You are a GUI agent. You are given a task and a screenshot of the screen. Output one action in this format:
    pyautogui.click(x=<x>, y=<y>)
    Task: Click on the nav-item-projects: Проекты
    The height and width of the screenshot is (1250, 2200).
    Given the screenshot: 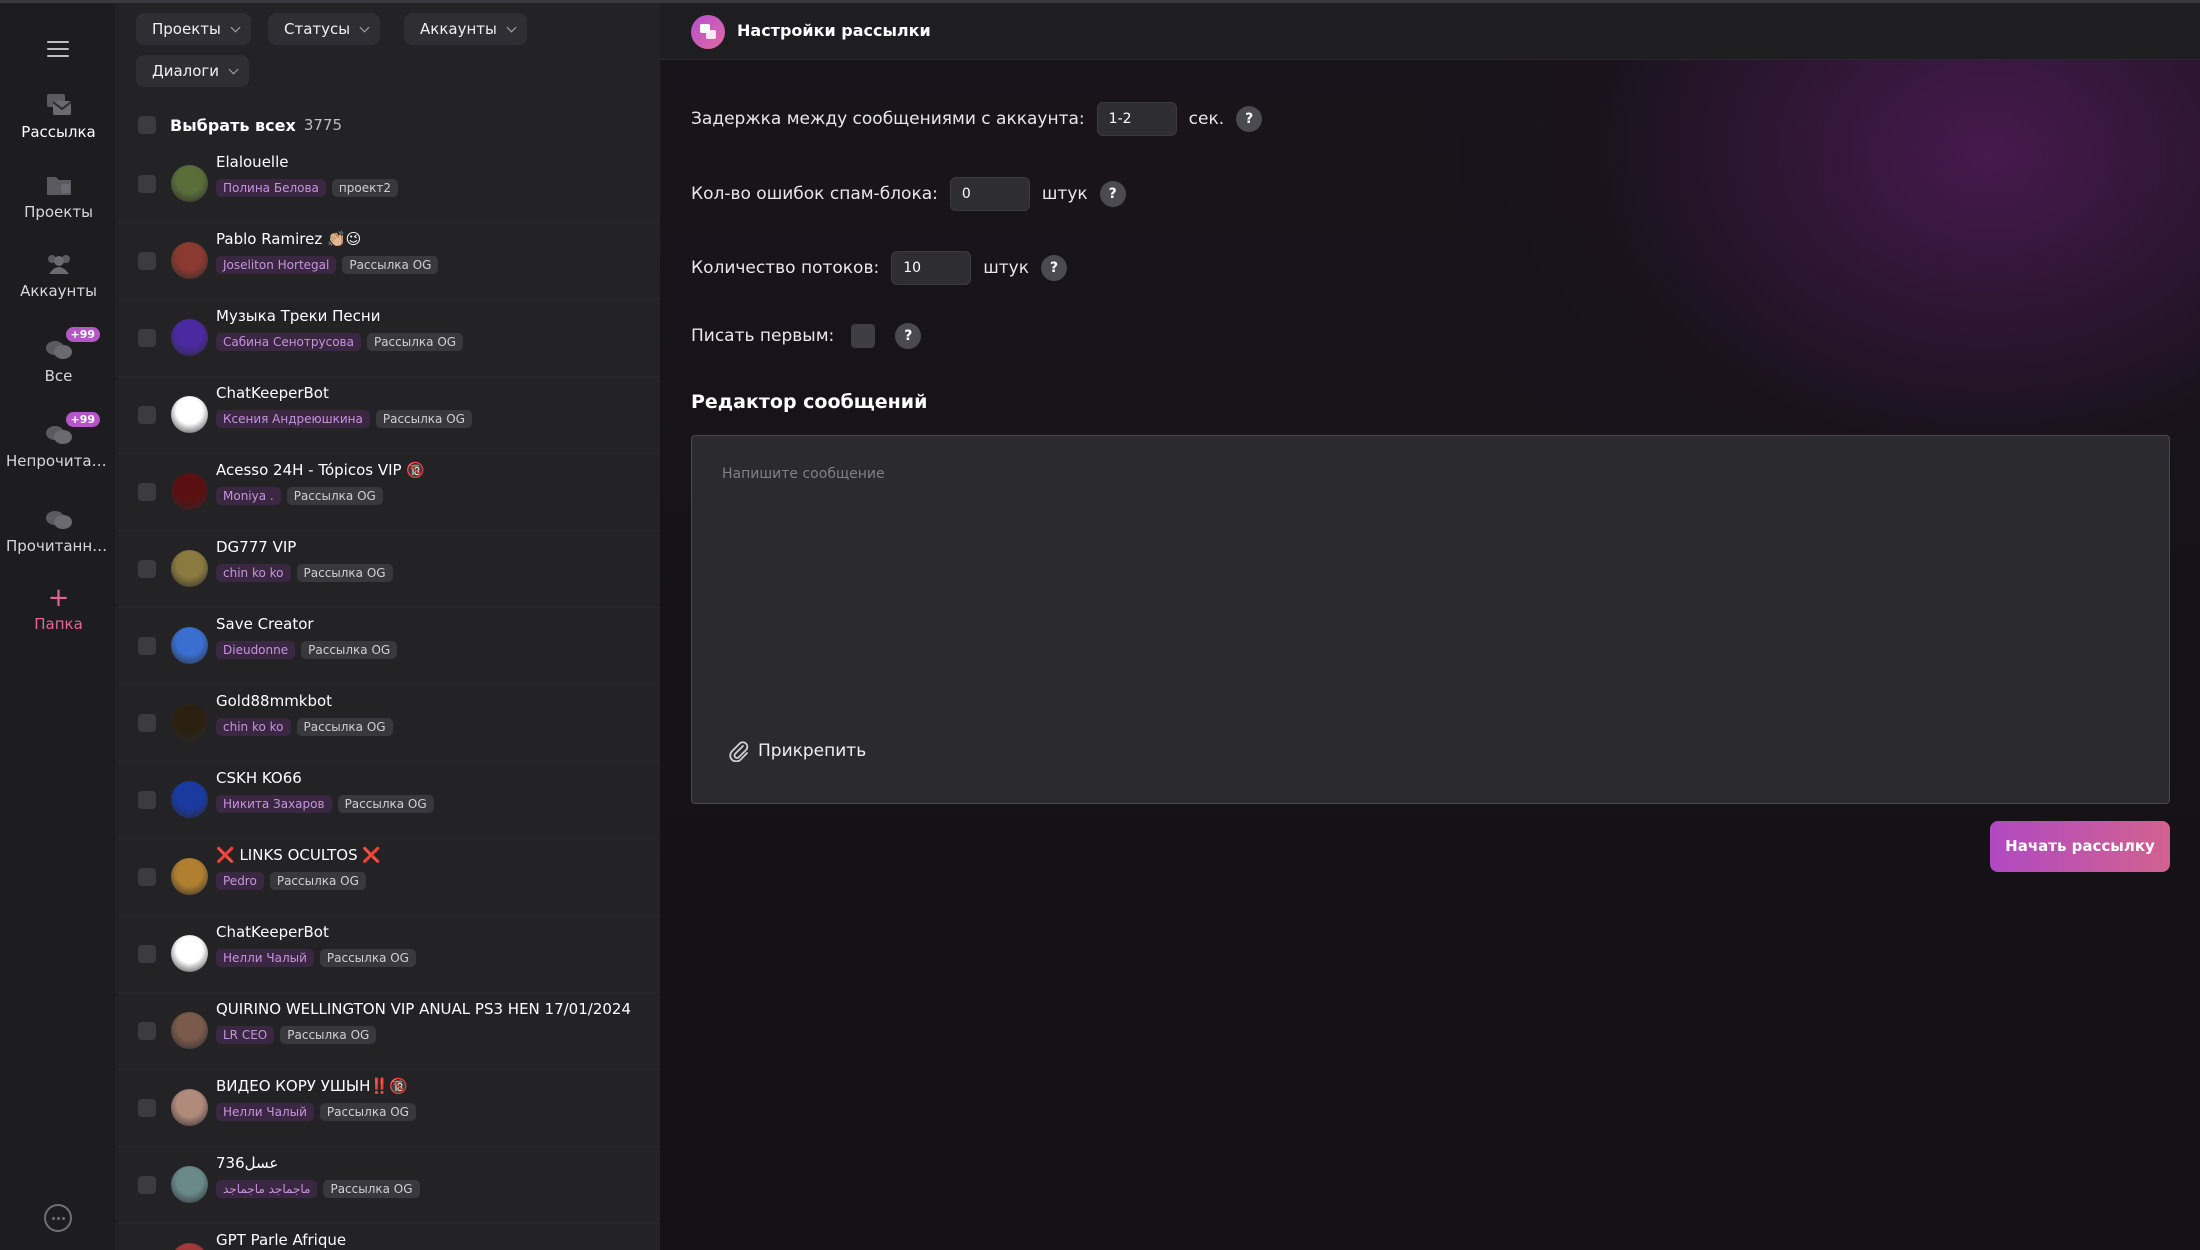 What is the action you would take?
    pyautogui.click(x=58, y=196)
    